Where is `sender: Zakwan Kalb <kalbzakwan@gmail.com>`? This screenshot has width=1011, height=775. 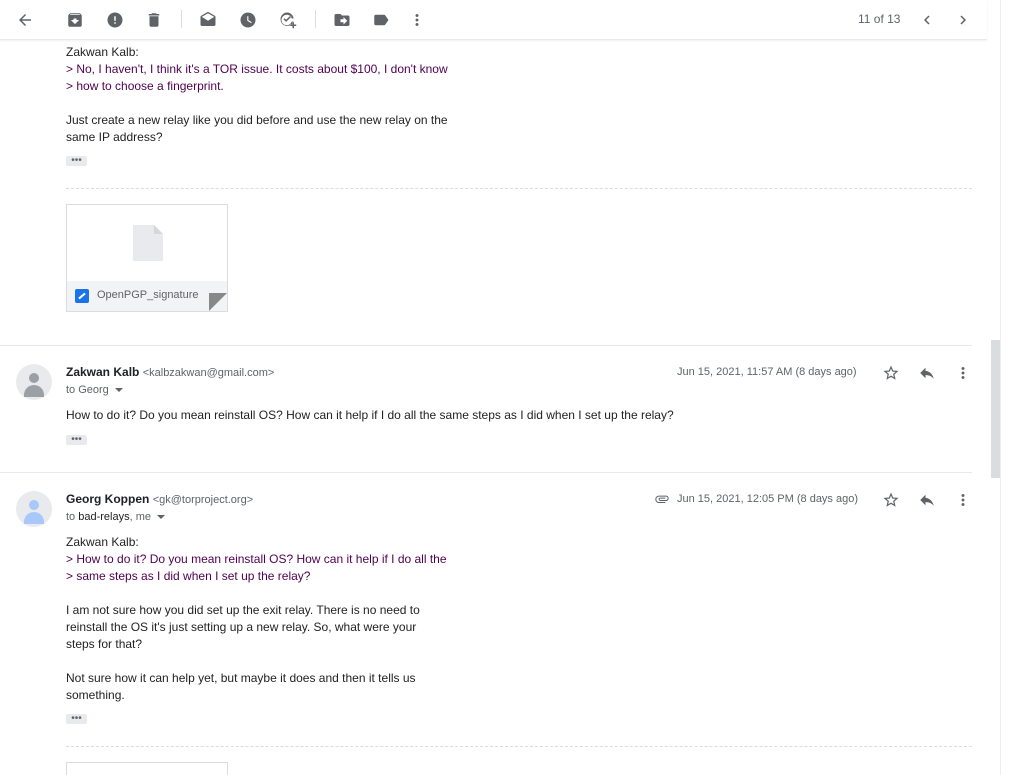
sender: Zakwan Kalb <kalbzakwan@gmail.com> is located at coordinates (170, 372).